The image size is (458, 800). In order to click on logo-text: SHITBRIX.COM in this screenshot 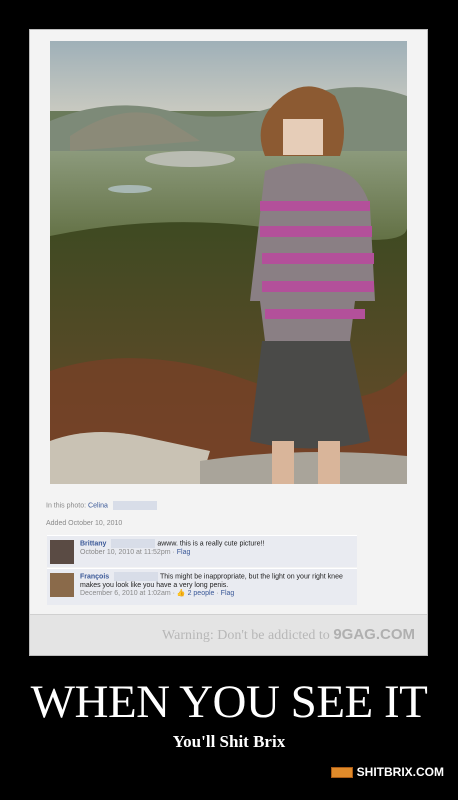, I will do `click(400, 772)`.